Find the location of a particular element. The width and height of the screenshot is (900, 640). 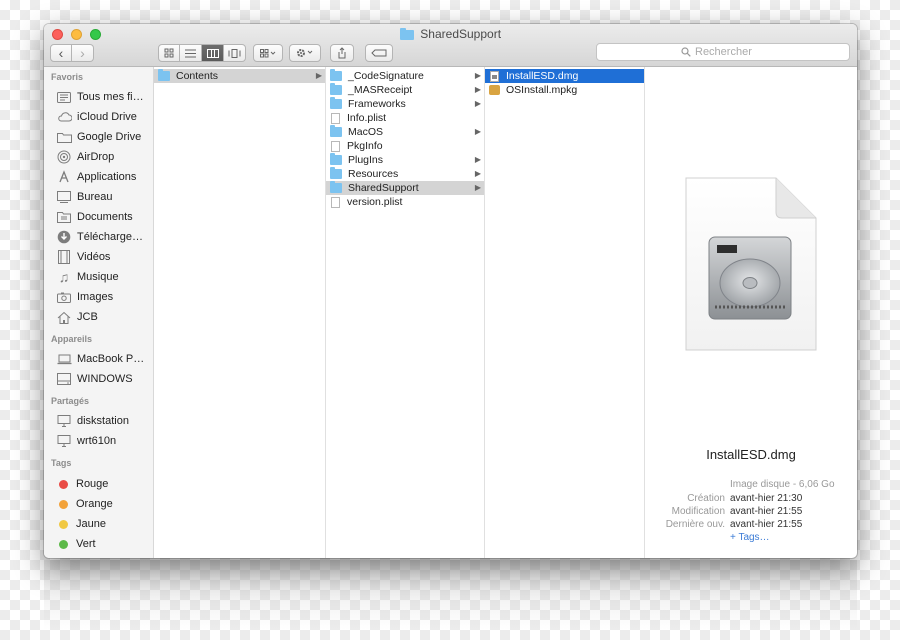

share-icon is located at coordinates (342, 53).